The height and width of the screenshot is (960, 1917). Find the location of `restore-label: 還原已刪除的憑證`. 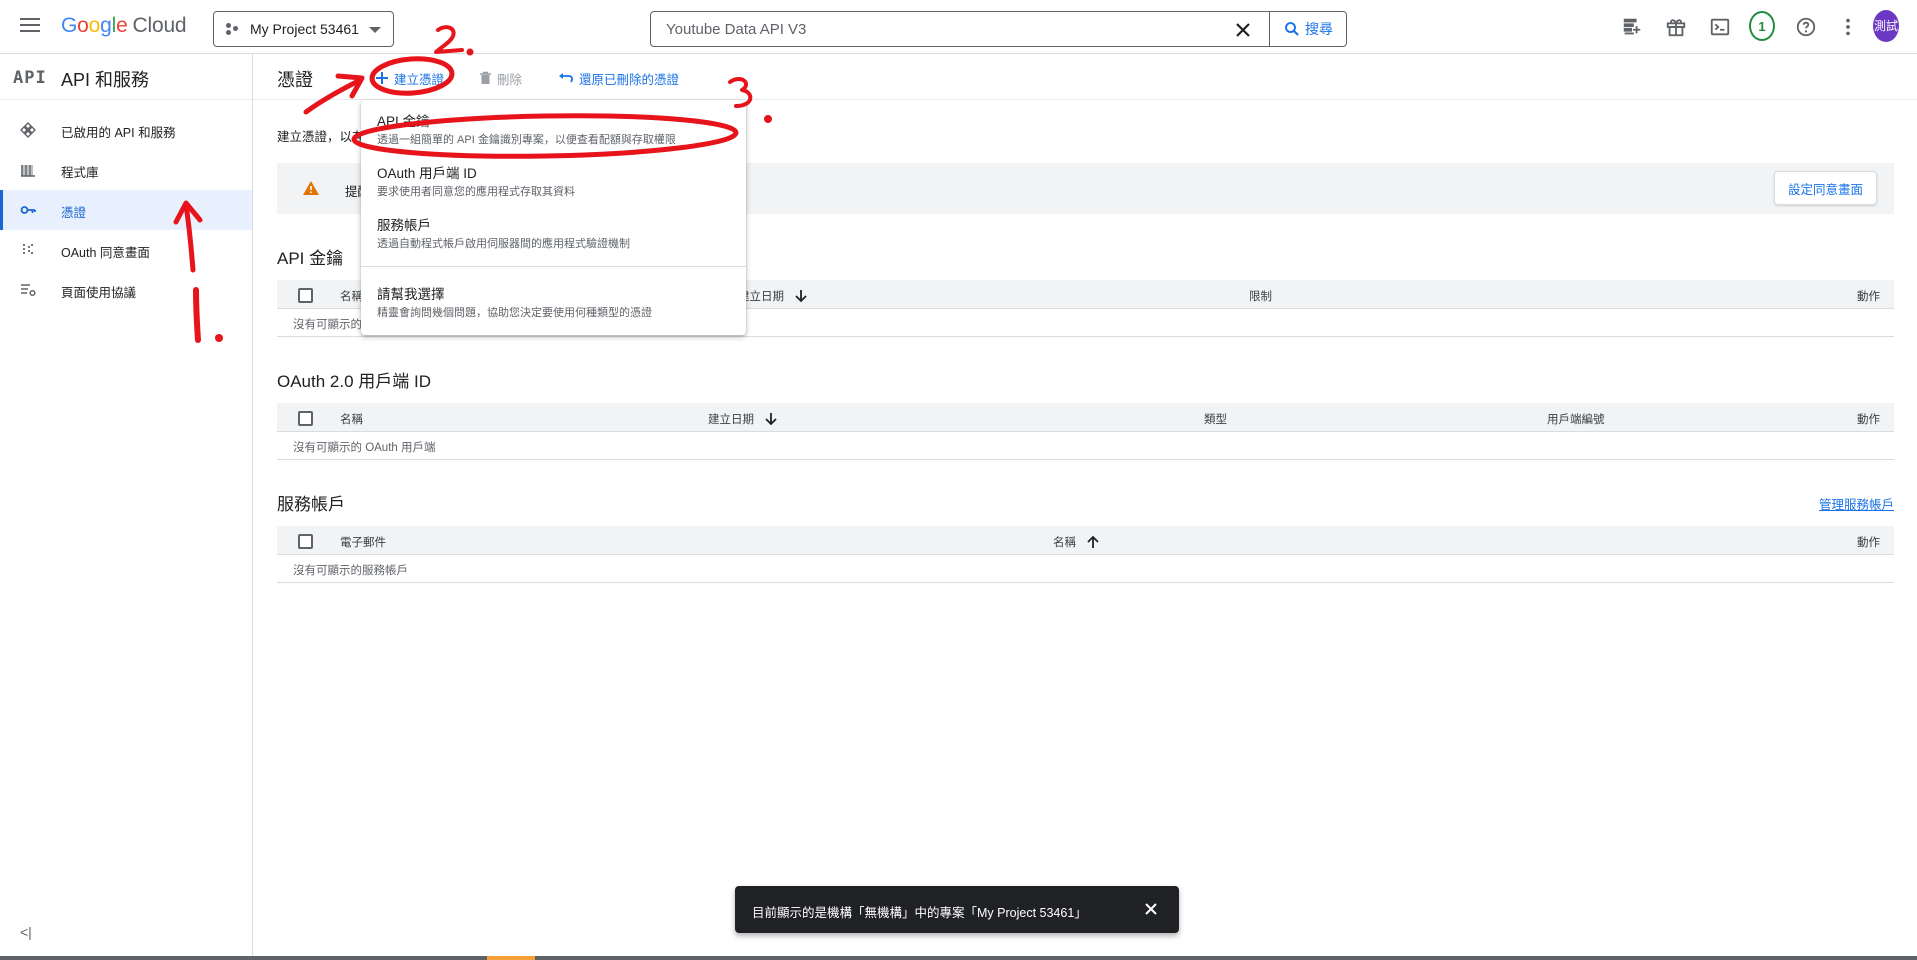

restore-label: 還原已刪除的憑證 is located at coordinates (629, 79).